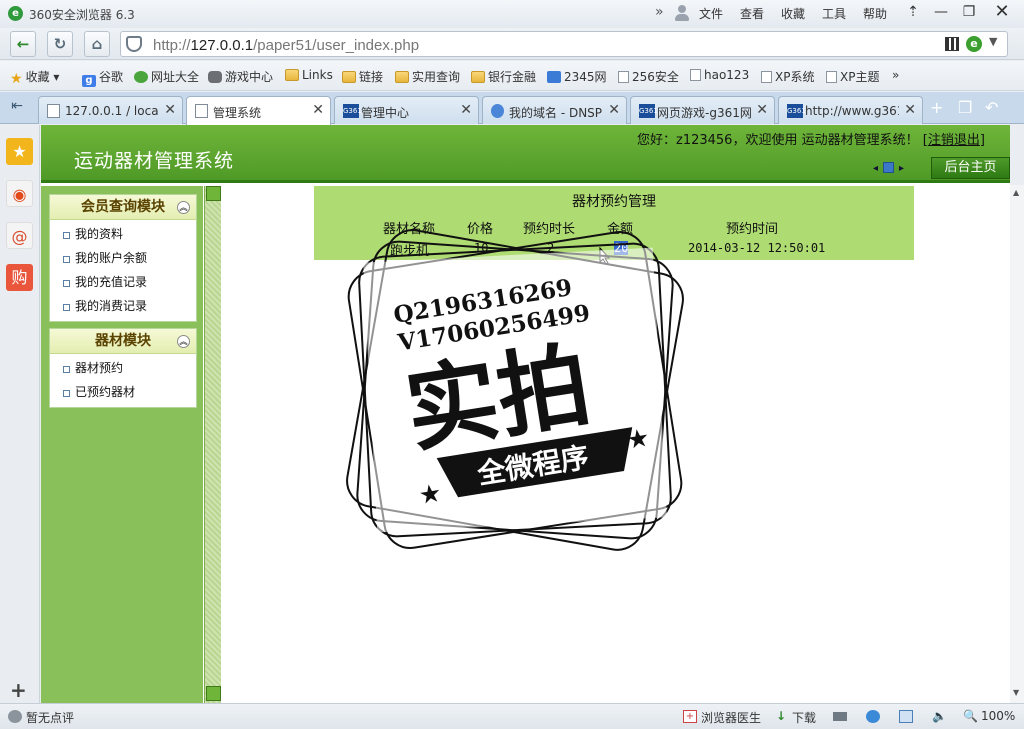 This screenshot has height=729, width=1024. I want to click on gamepad-icon, so click(215, 77).